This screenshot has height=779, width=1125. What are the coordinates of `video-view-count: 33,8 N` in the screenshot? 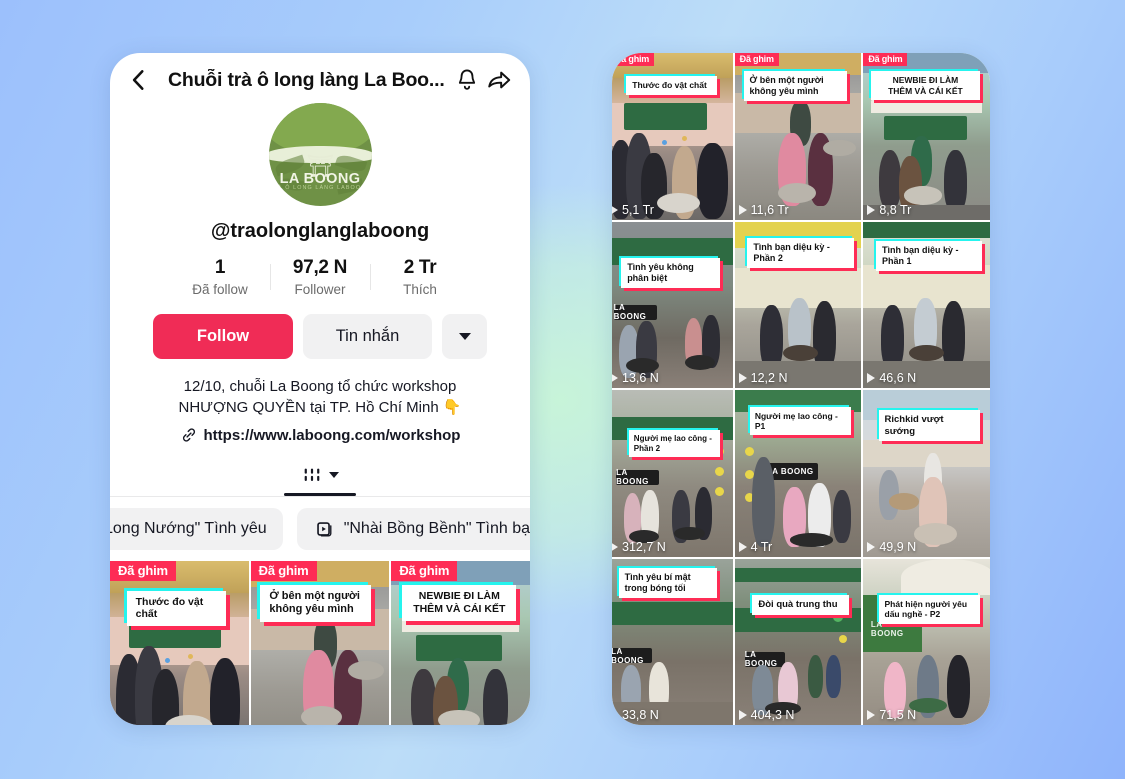 It's located at (640, 715).